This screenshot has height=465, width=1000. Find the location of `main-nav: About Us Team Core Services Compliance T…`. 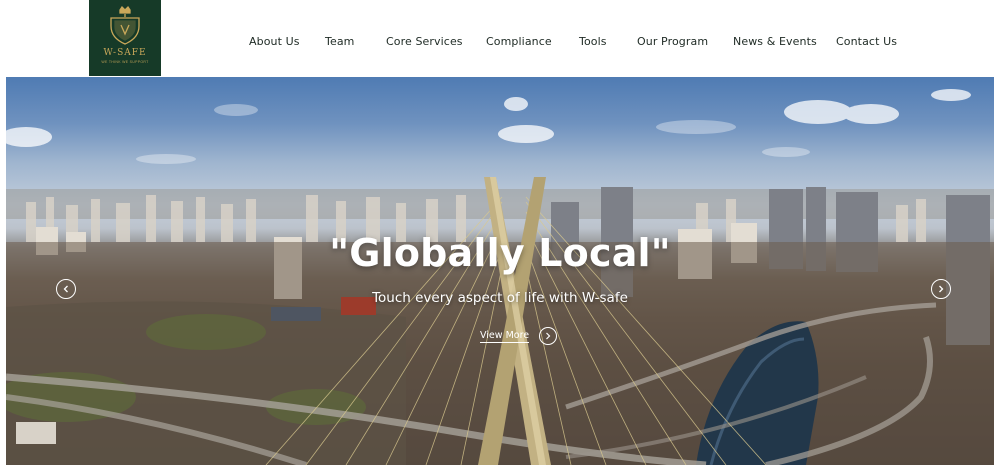

main-nav: About Us Team Core Services Compliance T… is located at coordinates (500, 43).